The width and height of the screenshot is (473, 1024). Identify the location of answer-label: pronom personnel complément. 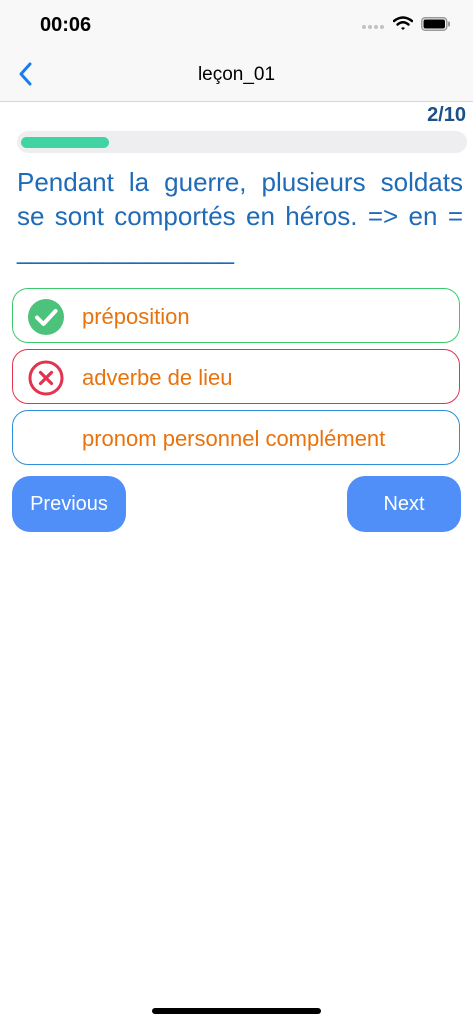
(234, 438).